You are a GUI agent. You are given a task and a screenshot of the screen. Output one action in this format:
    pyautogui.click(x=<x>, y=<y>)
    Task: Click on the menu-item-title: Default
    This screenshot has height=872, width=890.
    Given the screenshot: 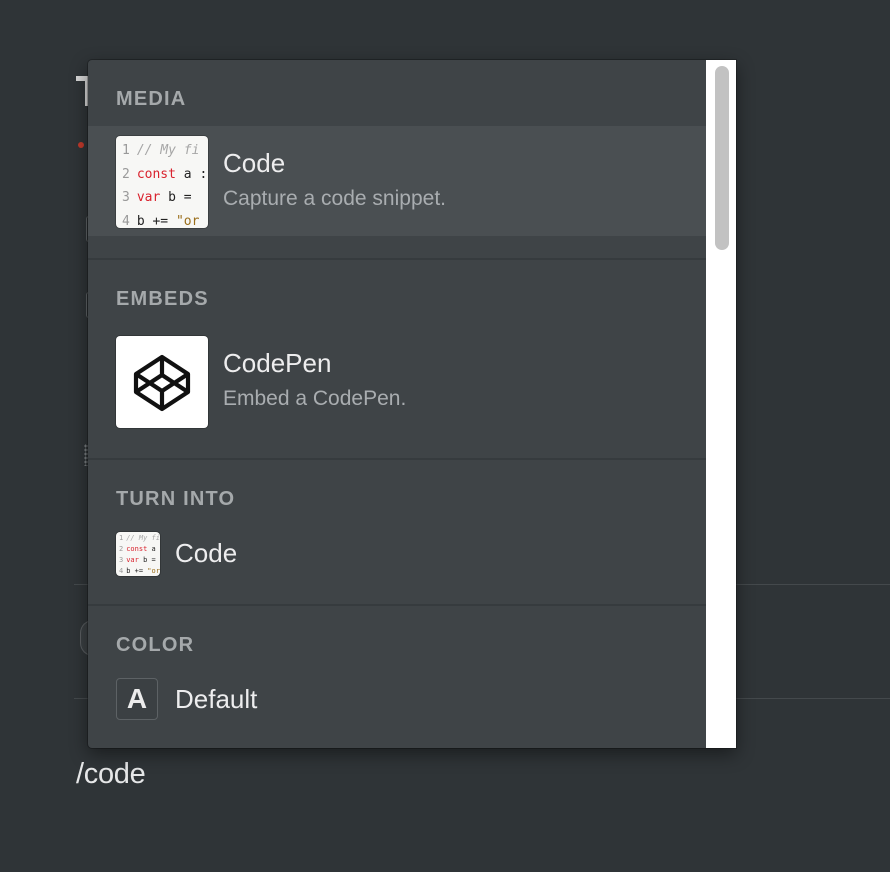 What is the action you would take?
    pyautogui.click(x=216, y=699)
    